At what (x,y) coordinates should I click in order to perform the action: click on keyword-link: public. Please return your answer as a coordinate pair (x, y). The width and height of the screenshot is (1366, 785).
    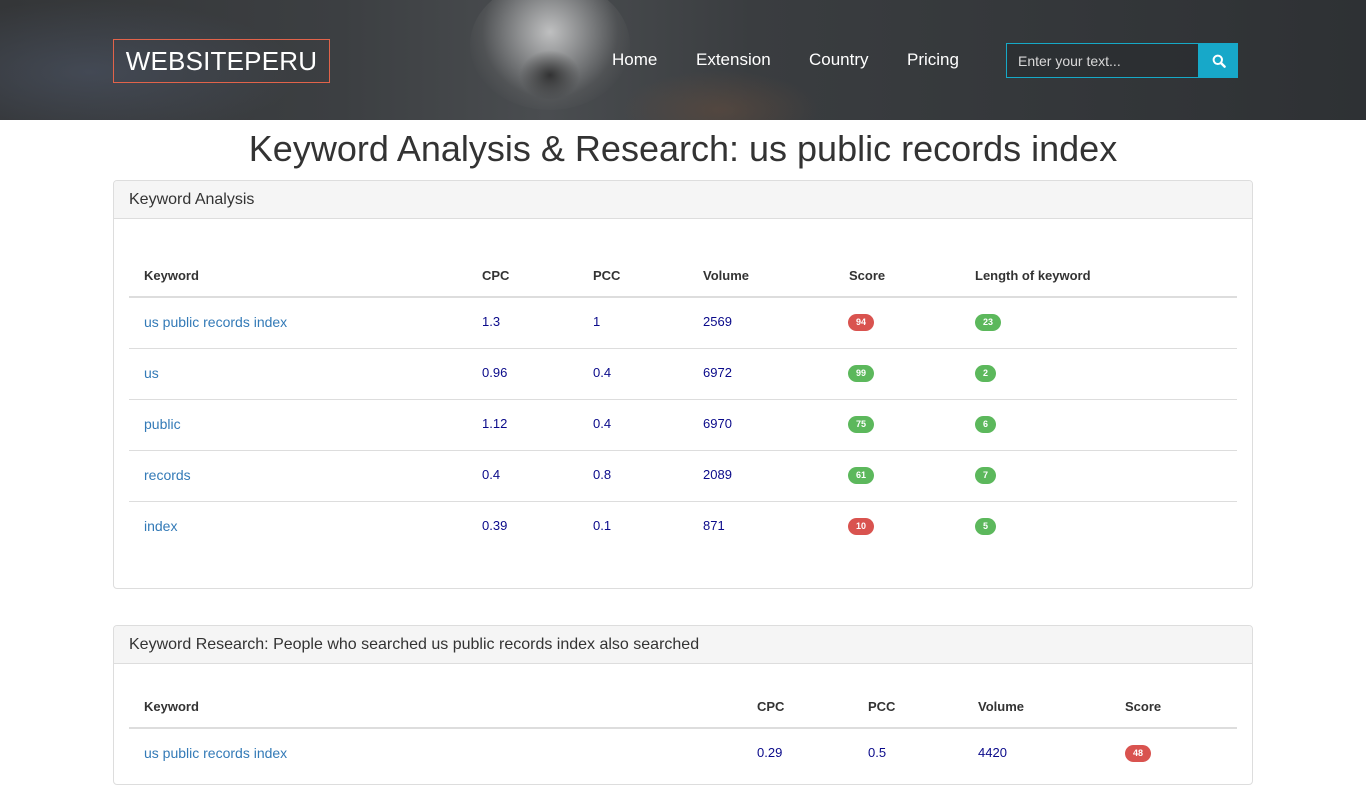
    Looking at the image, I should click on (162, 424).